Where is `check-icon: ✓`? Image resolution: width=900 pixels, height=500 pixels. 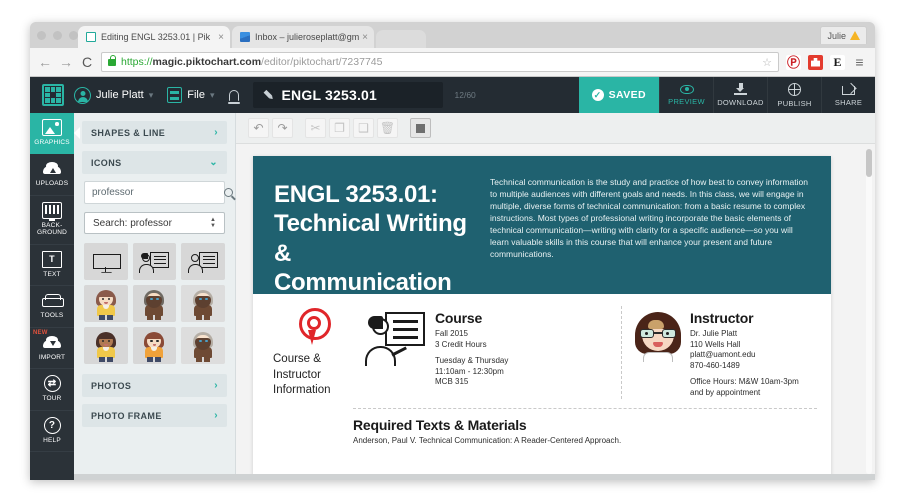 check-icon: ✓ is located at coordinates (597, 95).